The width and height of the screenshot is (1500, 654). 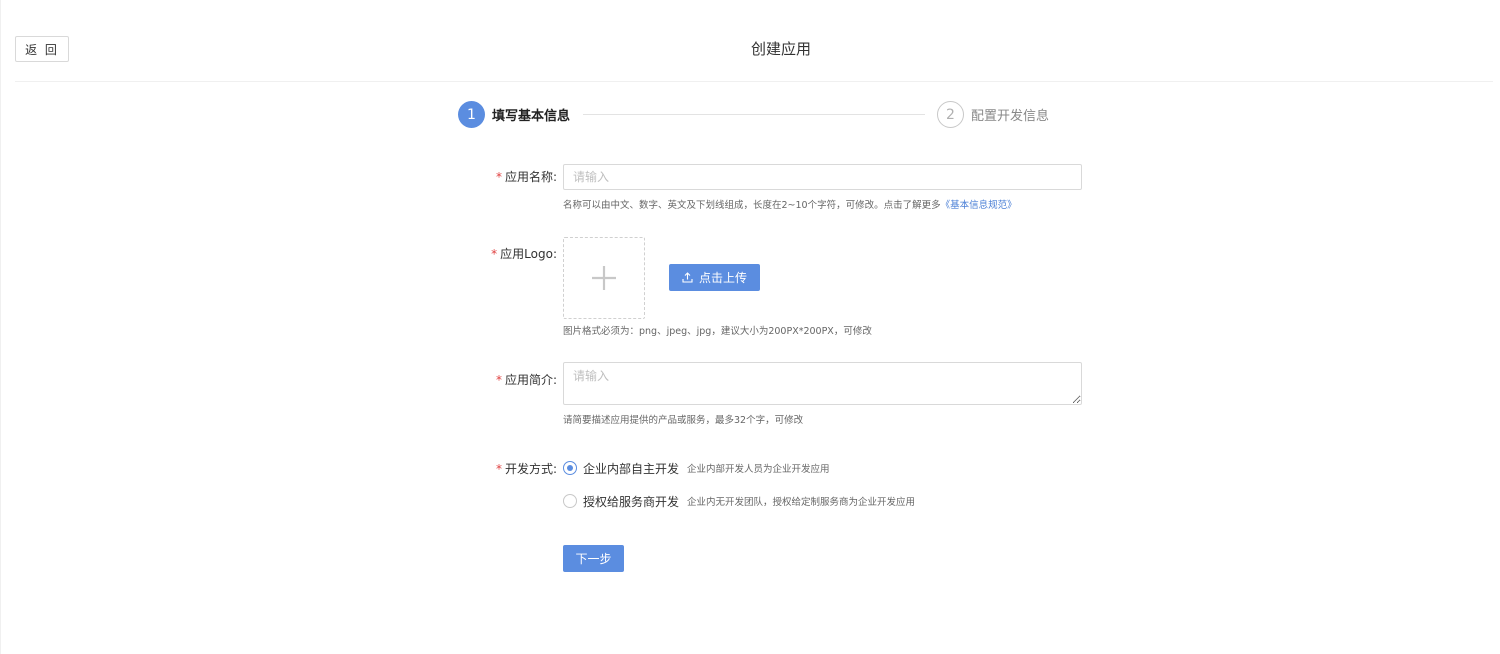 I want to click on step-2-label: 配置开发信息, so click(x=1010, y=116).